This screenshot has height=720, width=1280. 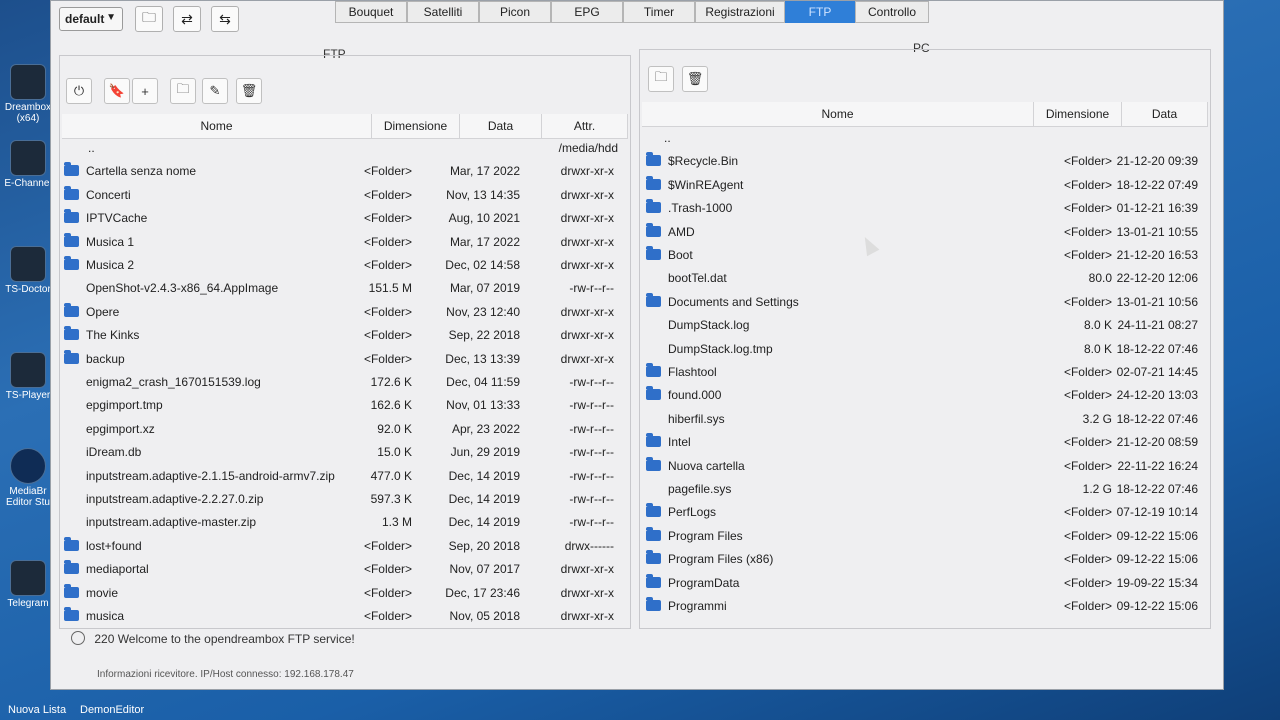 I want to click on file-row: DumpStack.log.tmp 8.0 K 18-12-22 07:46, so click(x=924, y=349).